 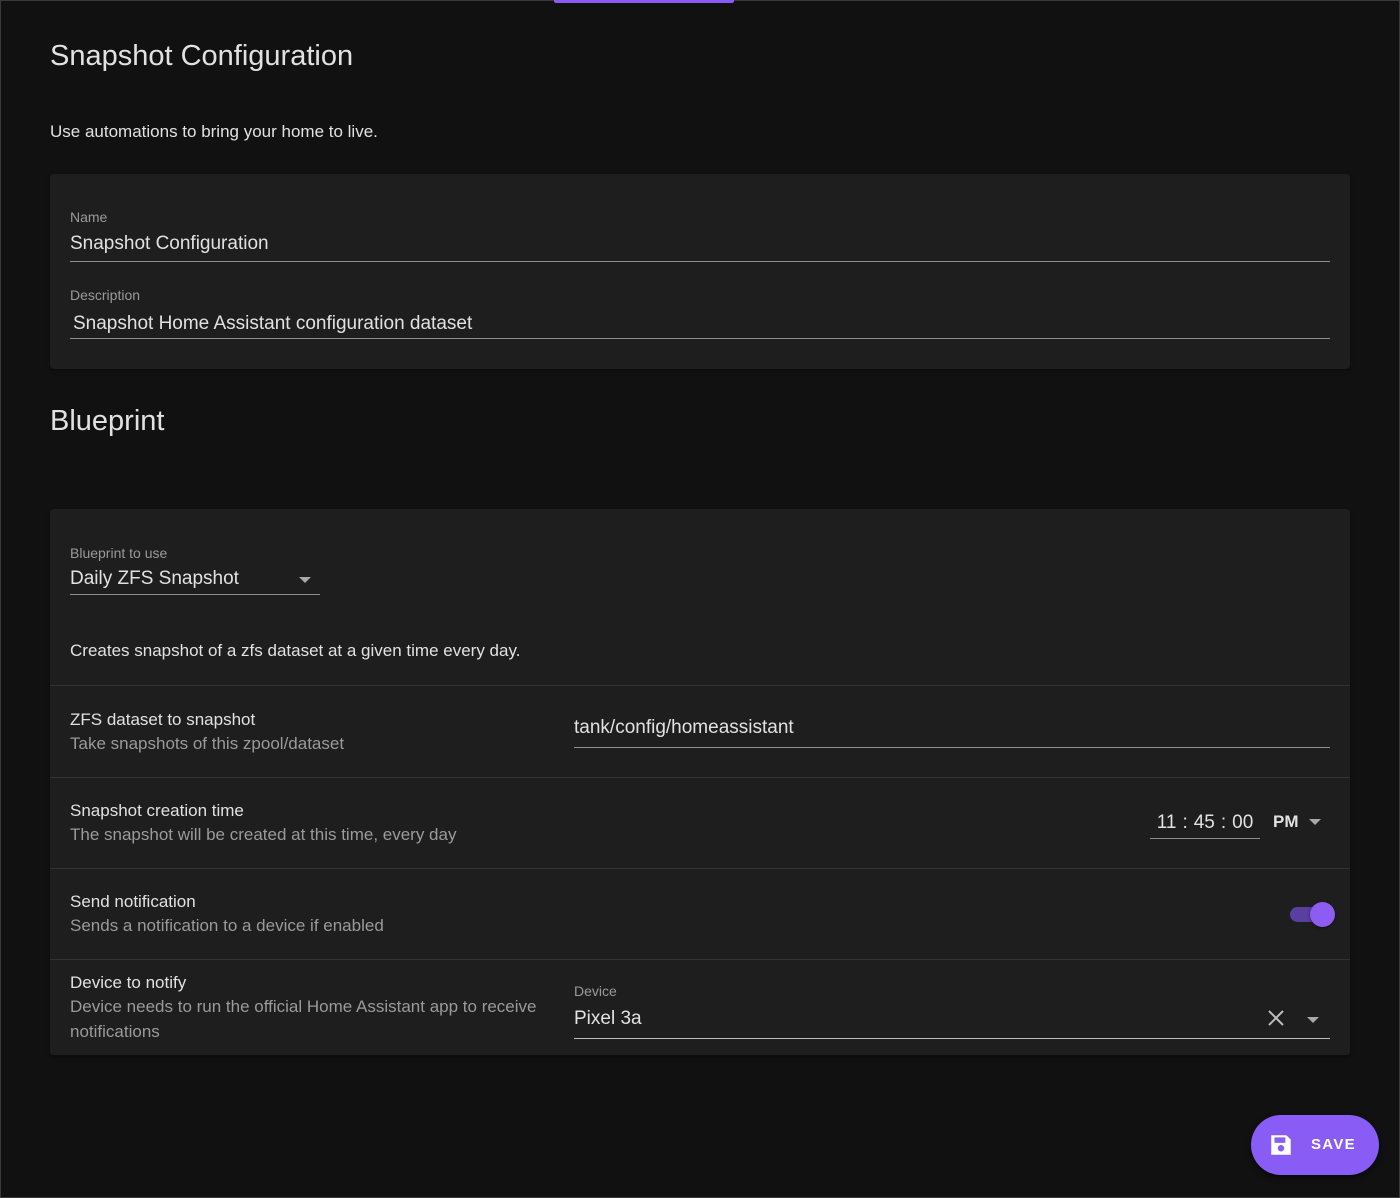 I want to click on name-input: Snapshot Configuration, so click(x=169, y=244).